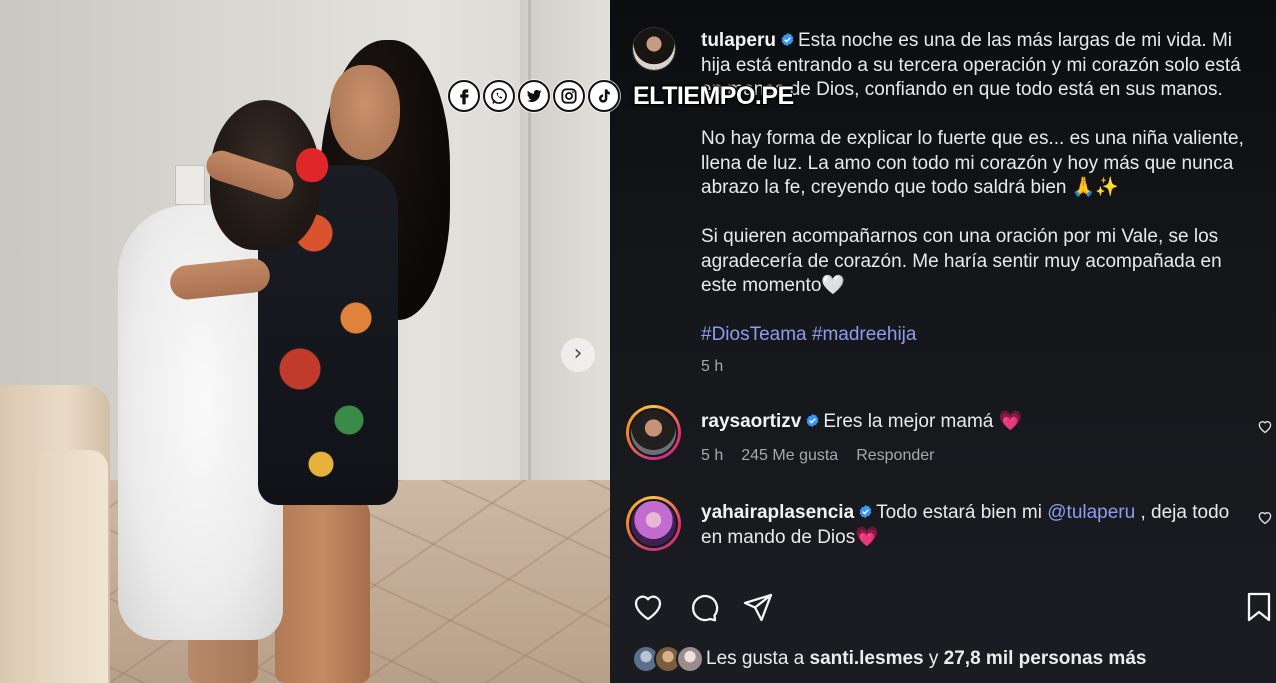  What do you see at coordinates (943, 607) in the screenshot?
I see `post-action-bar` at bounding box center [943, 607].